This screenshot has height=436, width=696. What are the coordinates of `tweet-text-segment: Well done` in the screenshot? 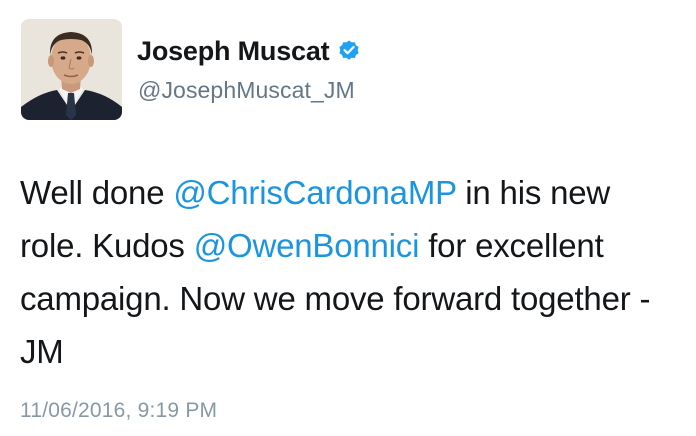 It's located at (97, 192).